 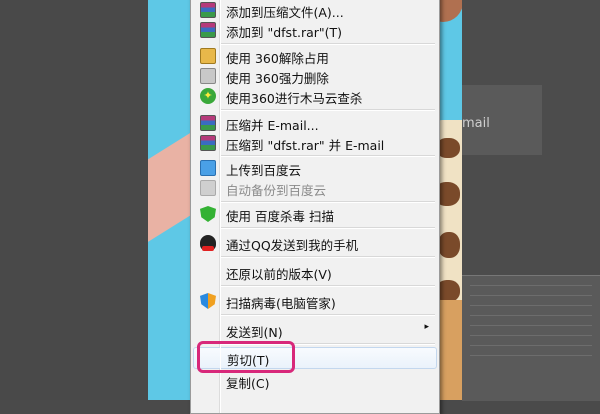 I want to click on baidu-antivirus-icon, so click(x=208, y=214).